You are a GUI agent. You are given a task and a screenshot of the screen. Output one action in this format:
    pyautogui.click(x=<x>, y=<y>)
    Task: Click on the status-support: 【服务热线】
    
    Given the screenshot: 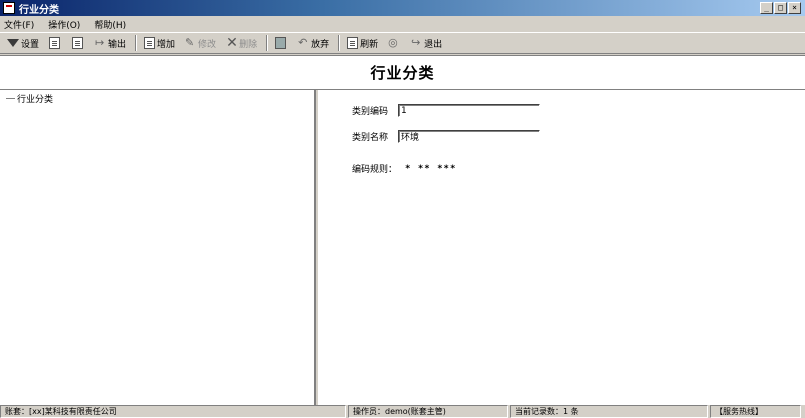 What is the action you would take?
    pyautogui.click(x=755, y=411)
    